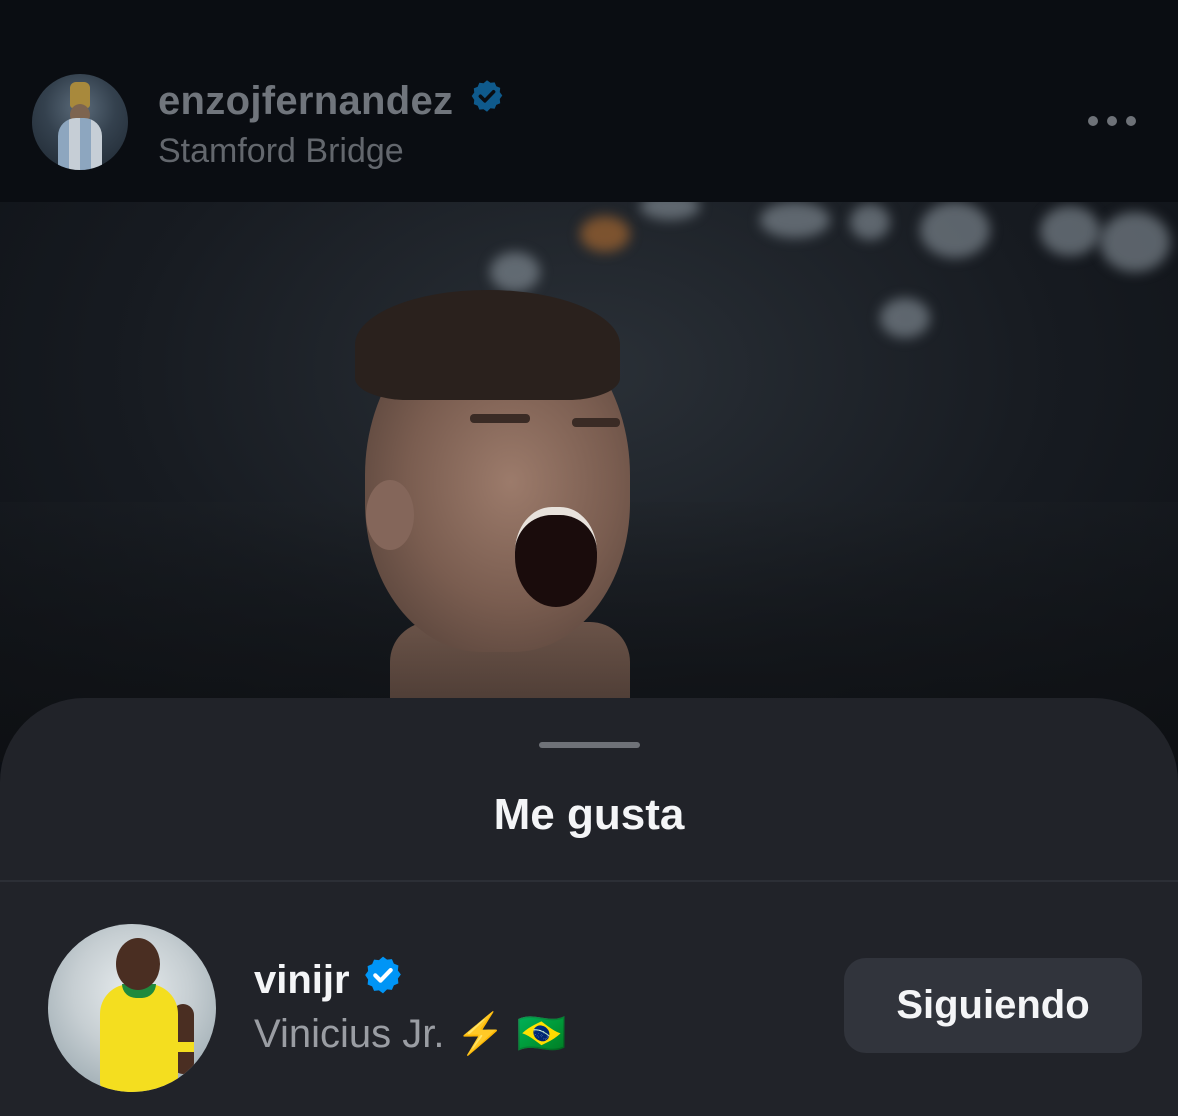 The width and height of the screenshot is (1178, 1116). What do you see at coordinates (556, 557) in the screenshot?
I see `player-mouth-shape` at bounding box center [556, 557].